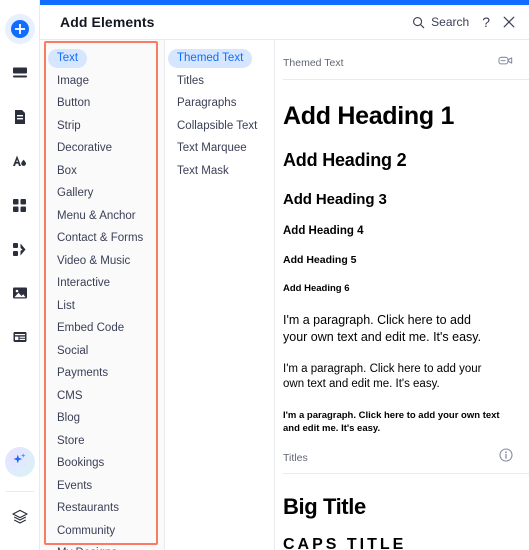 The width and height of the screenshot is (529, 550). I want to click on sidebar-item-dev-mode, so click(20, 249).